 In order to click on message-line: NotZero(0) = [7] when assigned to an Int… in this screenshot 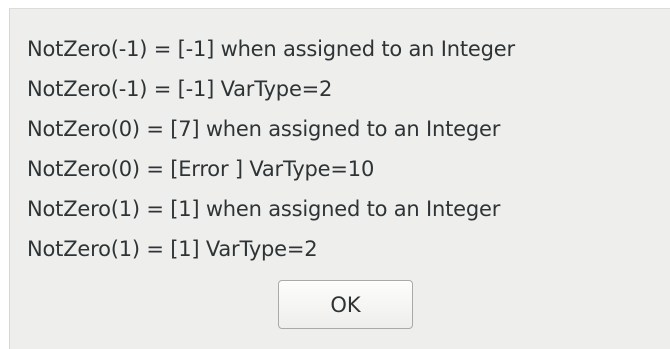, I will do `click(264, 129)`.